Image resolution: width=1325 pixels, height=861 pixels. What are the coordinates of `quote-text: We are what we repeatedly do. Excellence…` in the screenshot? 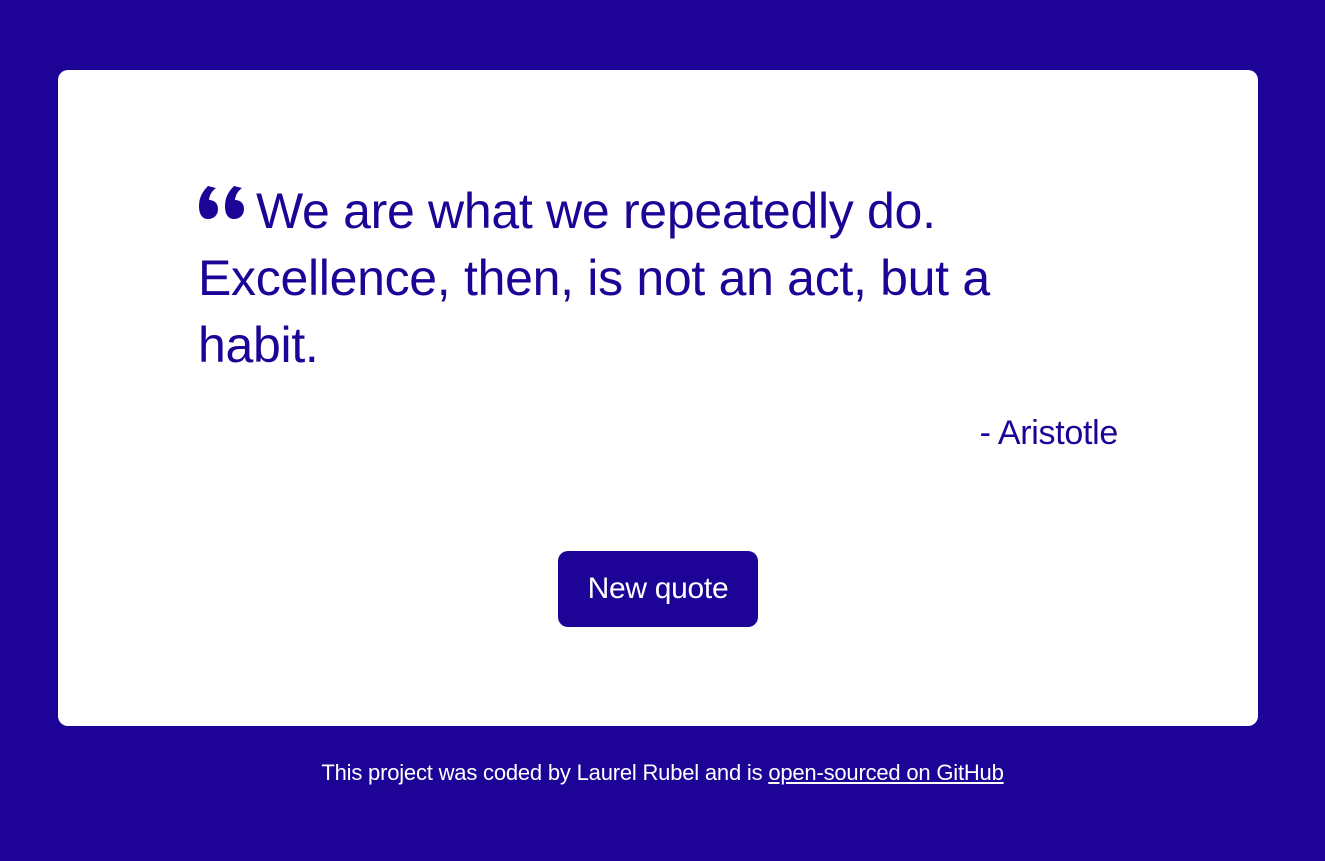 It's located at (594, 278).